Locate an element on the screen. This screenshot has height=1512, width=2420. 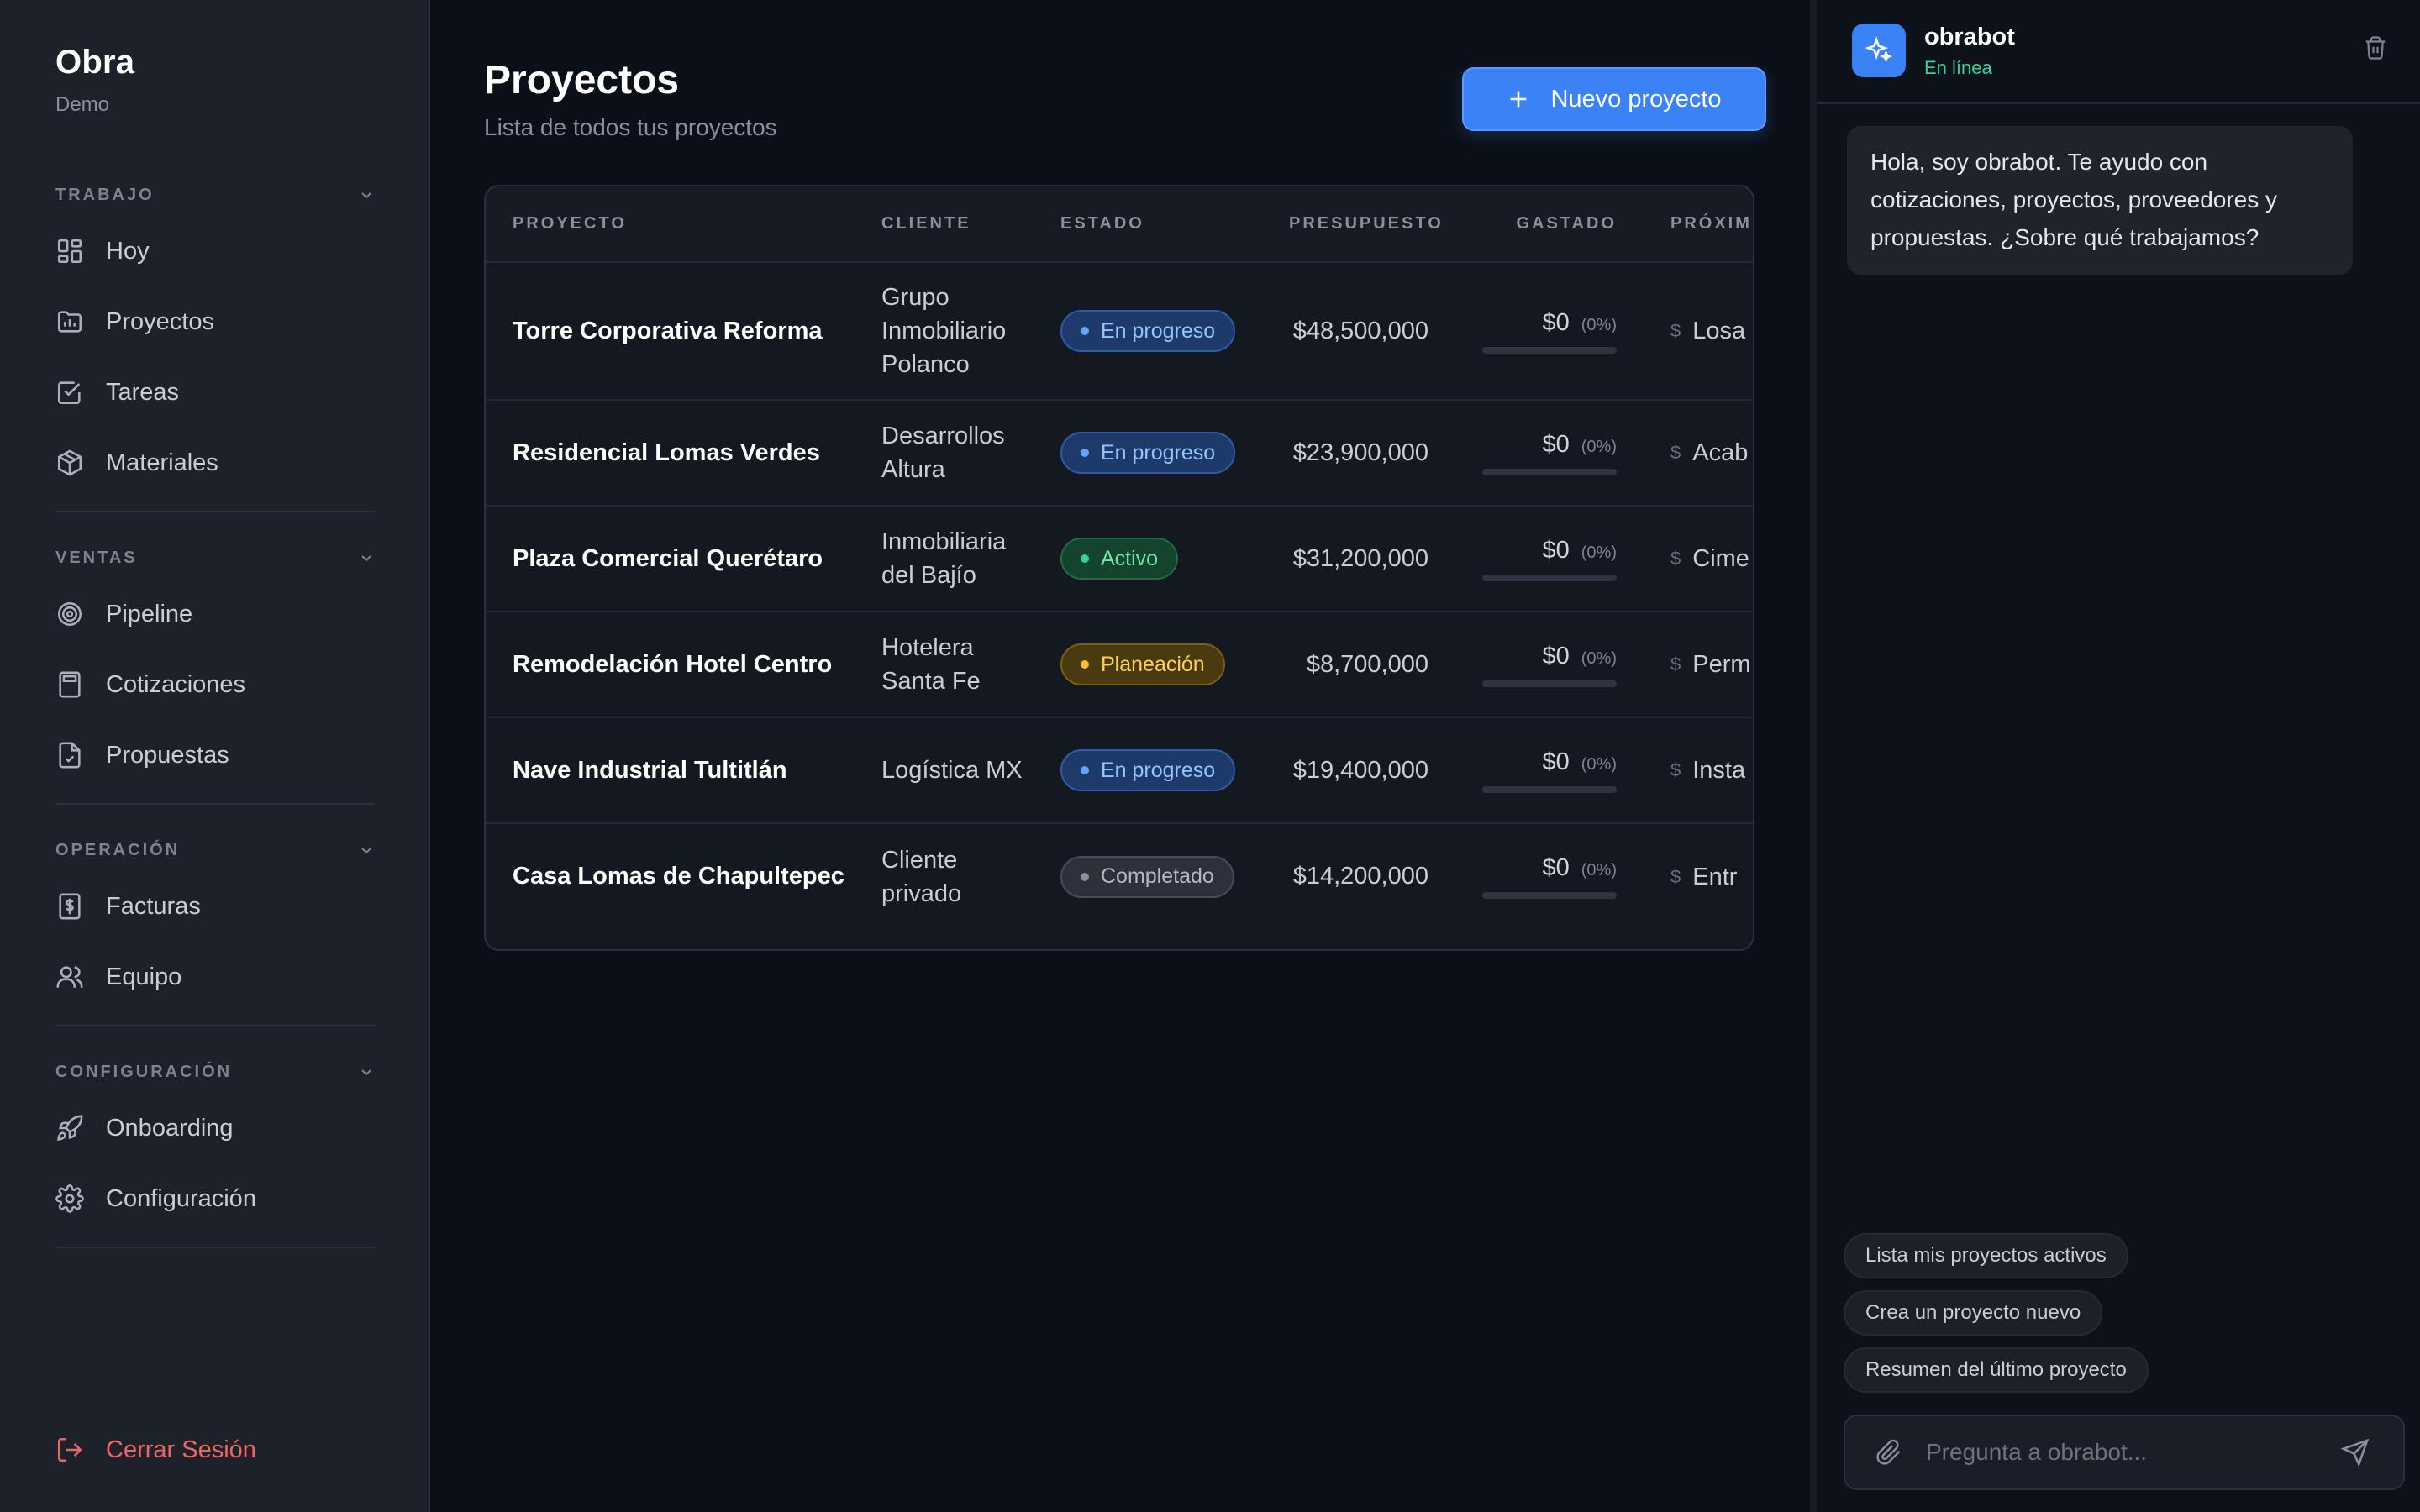
client-name: Grupo Inmobiliario Polanco is located at coordinates (944, 331).